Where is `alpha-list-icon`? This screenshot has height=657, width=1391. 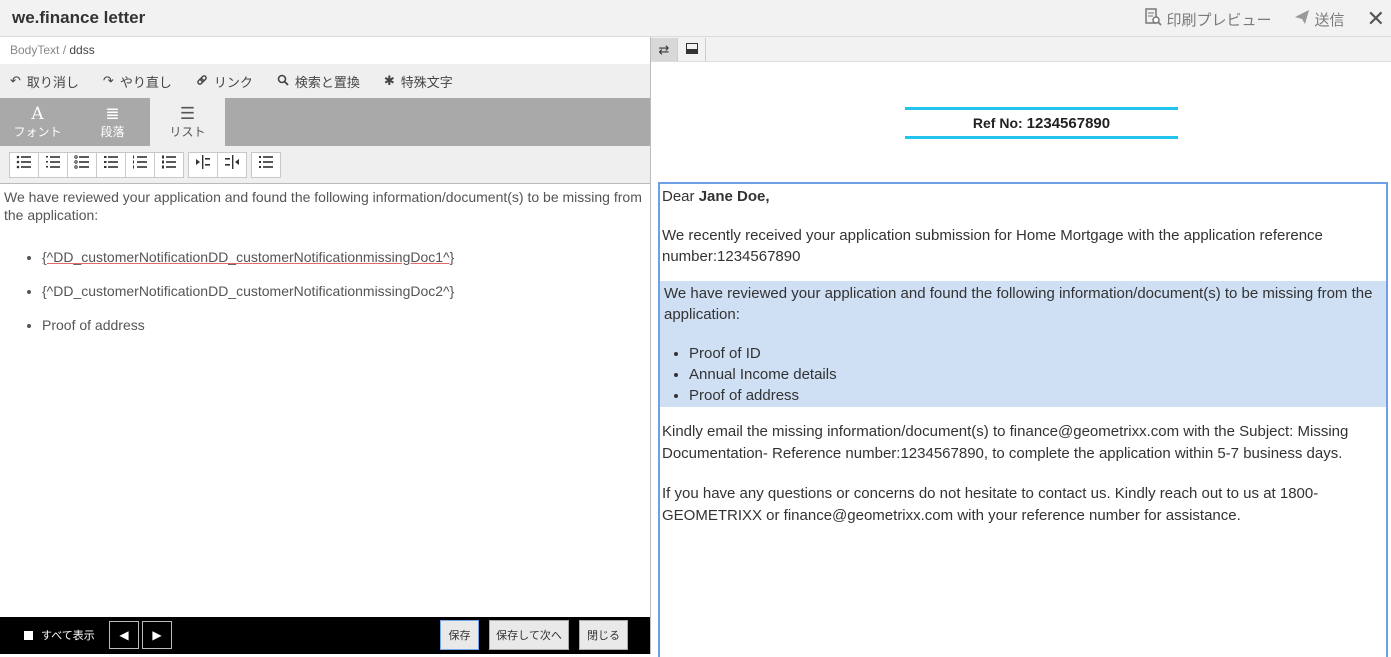
alpha-list-icon is located at coordinates (82, 164).